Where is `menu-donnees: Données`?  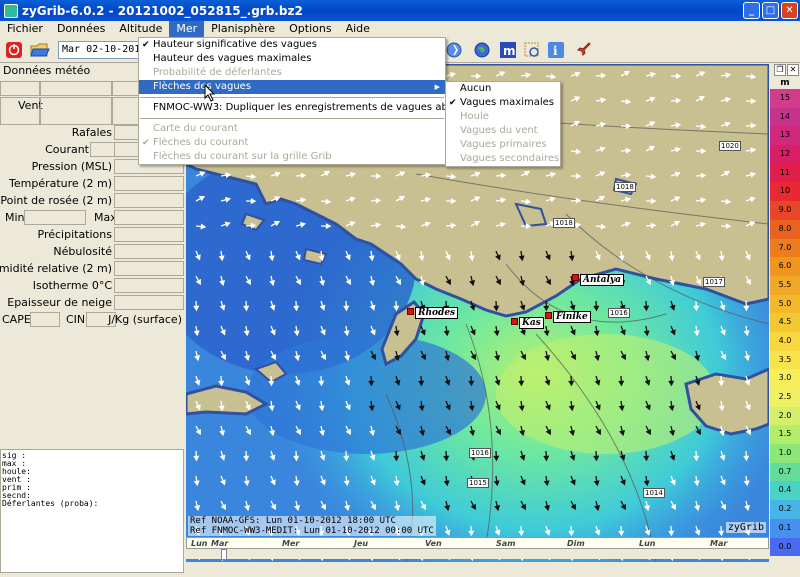
menu-donnees: Données is located at coordinates (81, 29).